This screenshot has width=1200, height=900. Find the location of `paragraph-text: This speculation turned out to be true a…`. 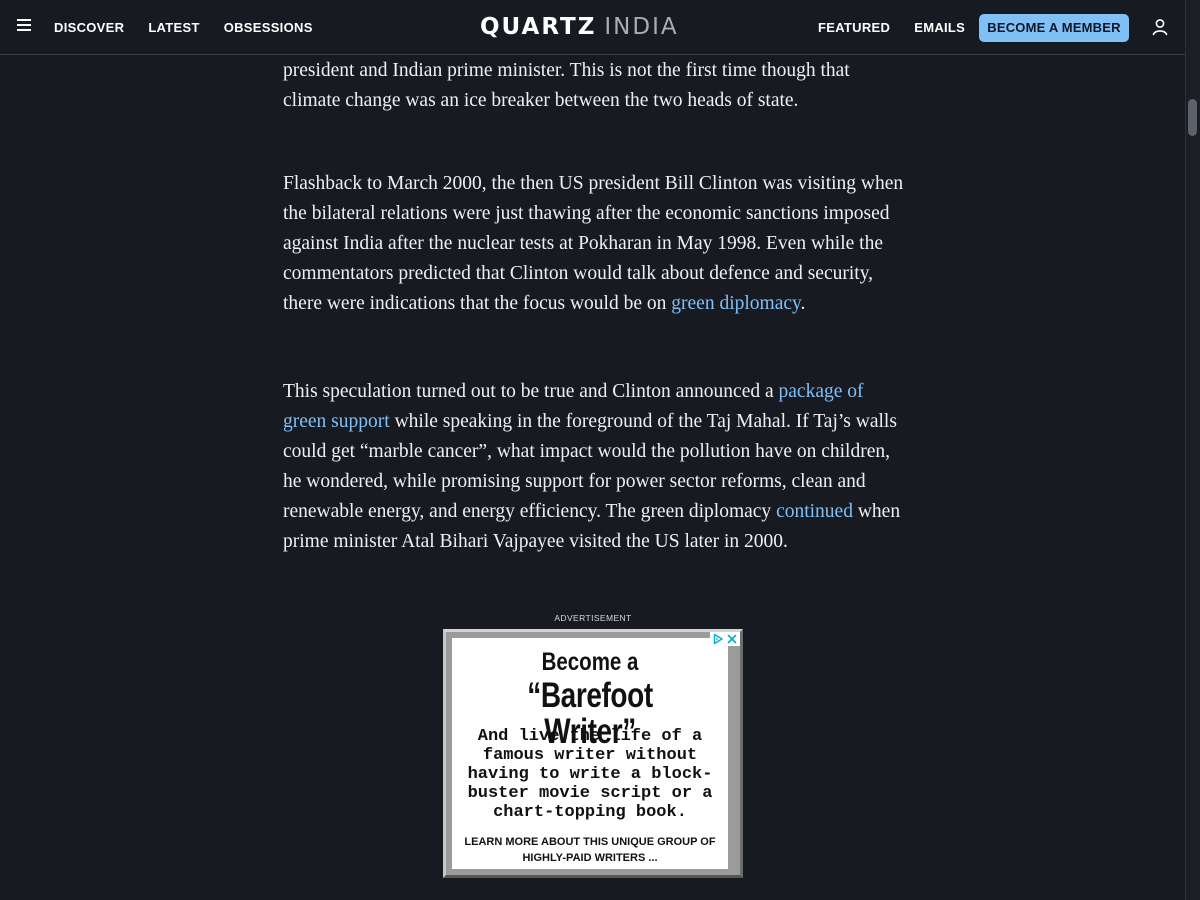

paragraph-text: This speculation turned out to be true a… is located at coordinates (531, 391).